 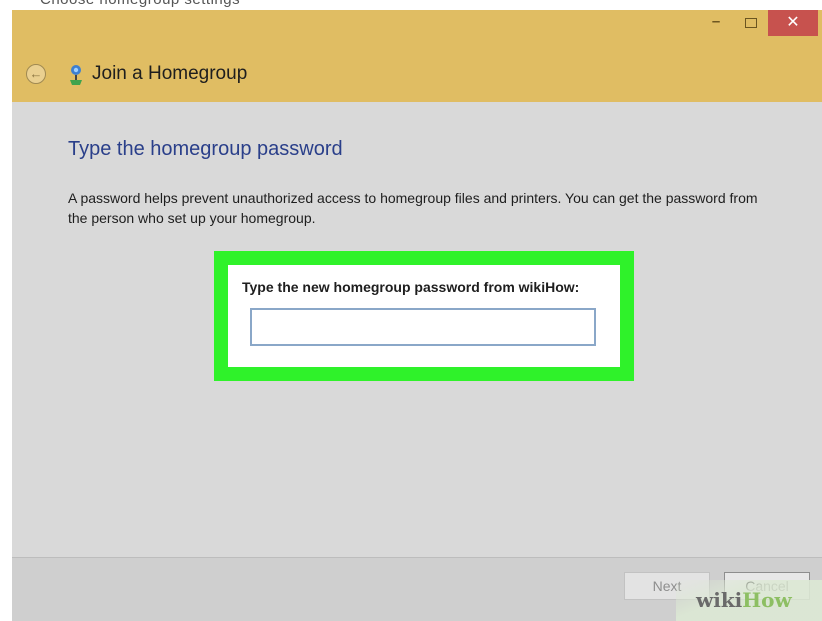 What do you see at coordinates (719, 600) in the screenshot?
I see `watermark-wiki: wiki` at bounding box center [719, 600].